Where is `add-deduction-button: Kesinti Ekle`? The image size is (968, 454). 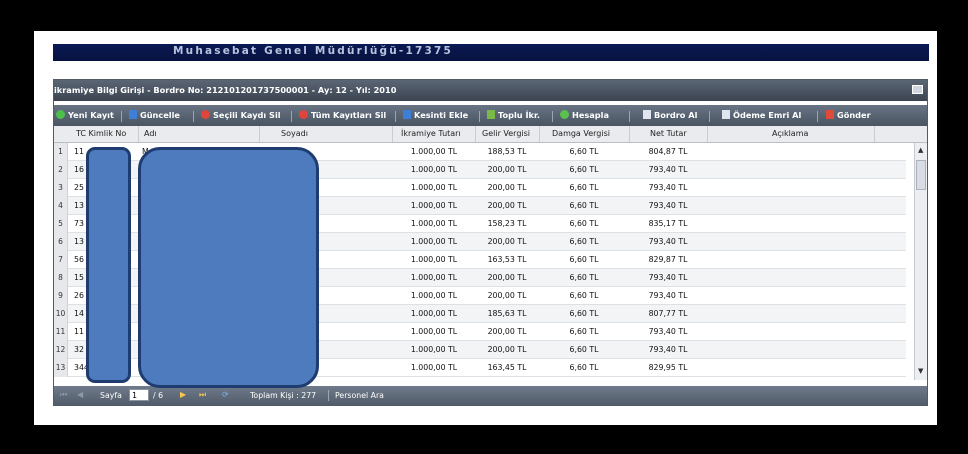
add-deduction-button: Kesinti Ekle is located at coordinates (435, 115).